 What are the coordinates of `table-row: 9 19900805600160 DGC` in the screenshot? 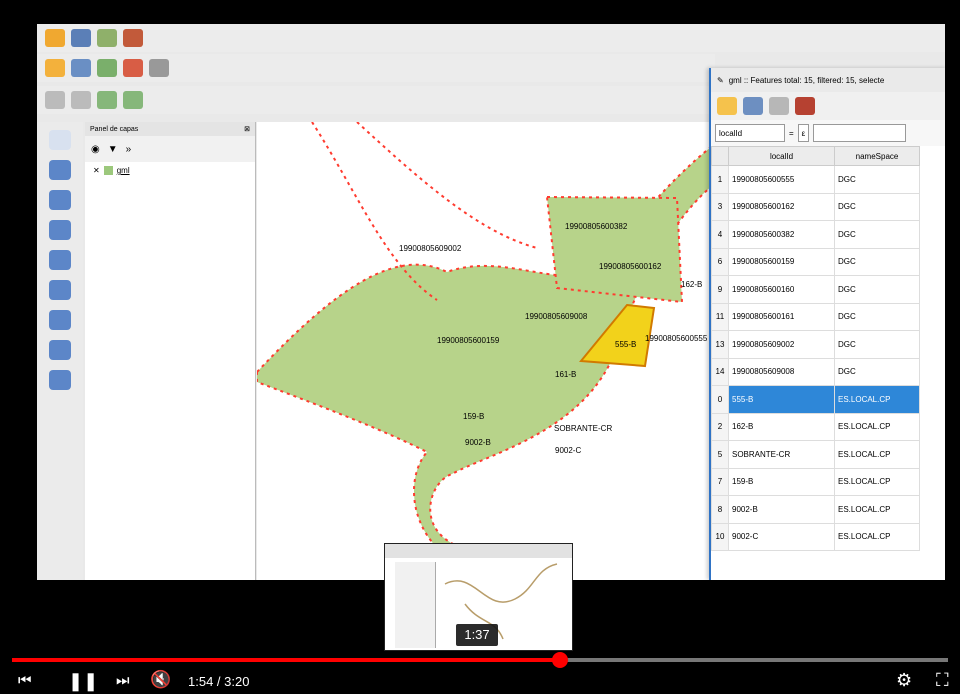 It's located at (815, 289).